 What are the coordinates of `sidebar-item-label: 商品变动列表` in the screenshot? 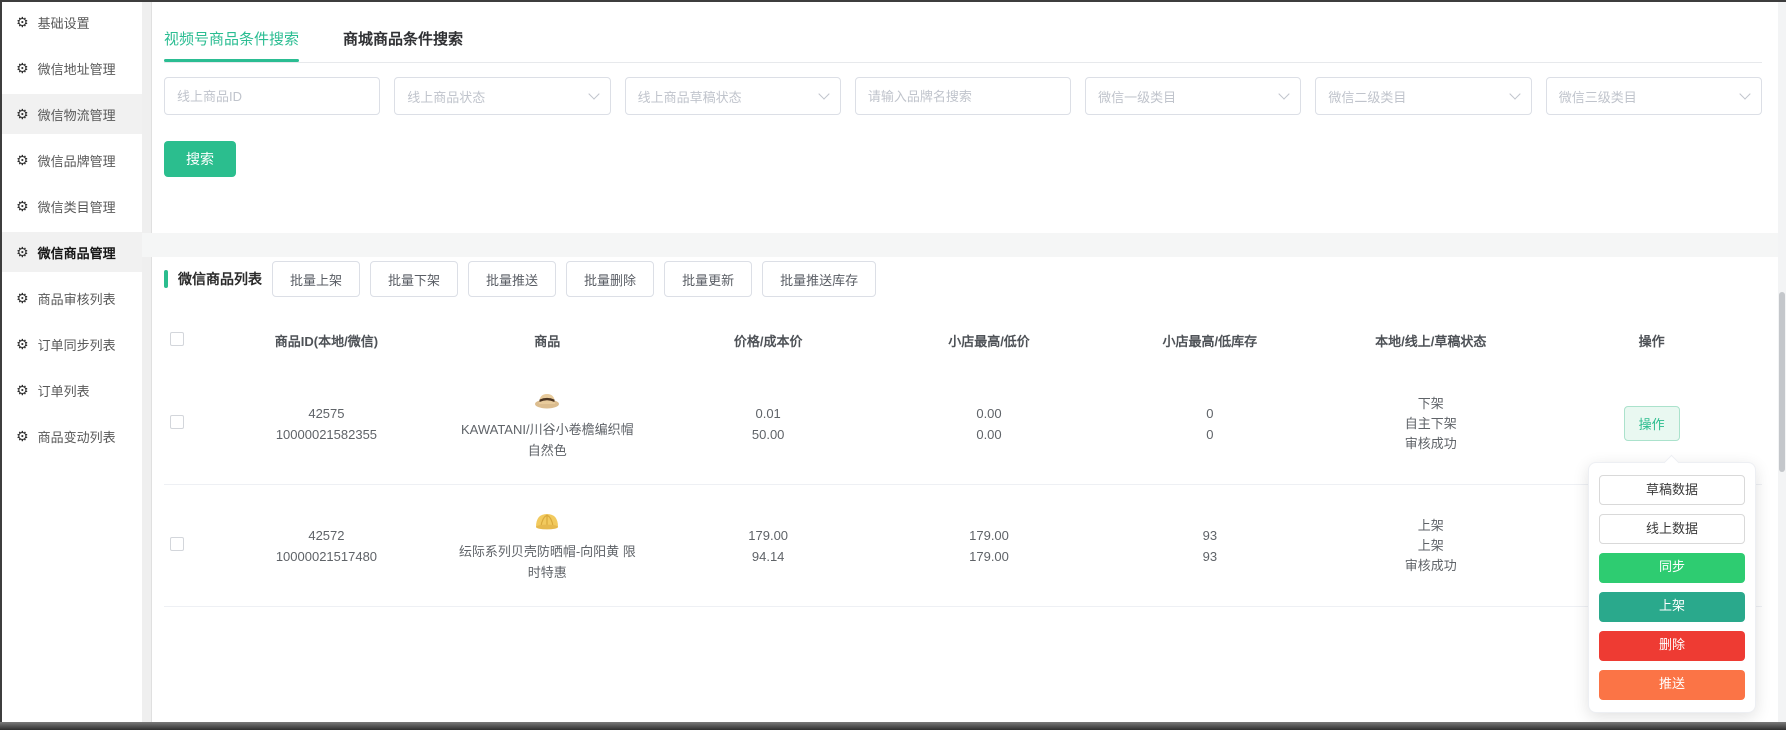 It's located at (76, 437).